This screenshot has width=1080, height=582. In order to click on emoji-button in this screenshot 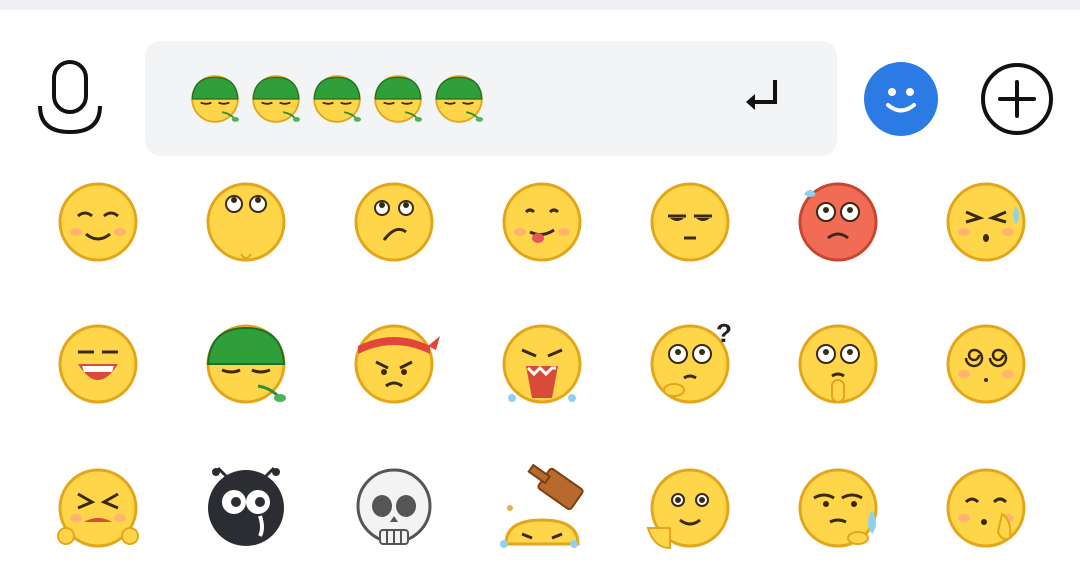, I will do `click(901, 99)`.